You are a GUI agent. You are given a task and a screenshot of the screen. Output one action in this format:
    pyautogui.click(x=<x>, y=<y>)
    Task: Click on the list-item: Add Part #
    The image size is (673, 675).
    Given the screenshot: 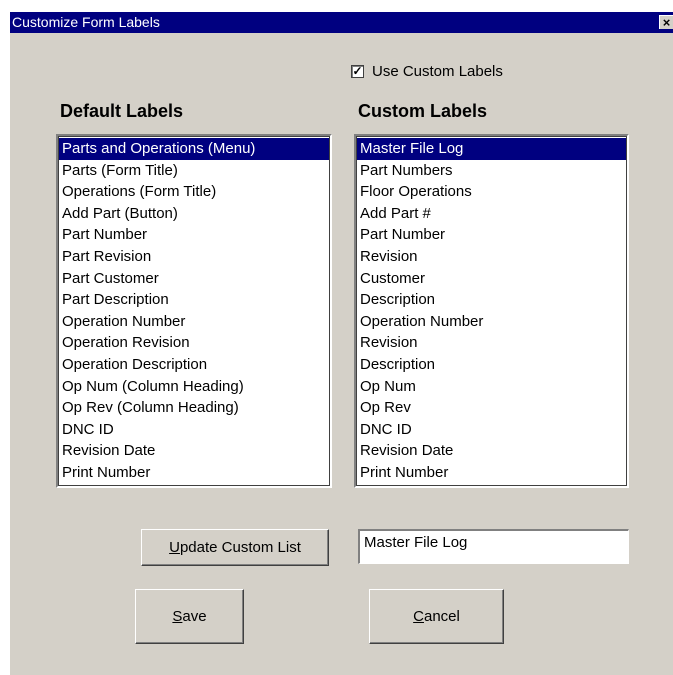 What is the action you would take?
    pyautogui.click(x=491, y=214)
    